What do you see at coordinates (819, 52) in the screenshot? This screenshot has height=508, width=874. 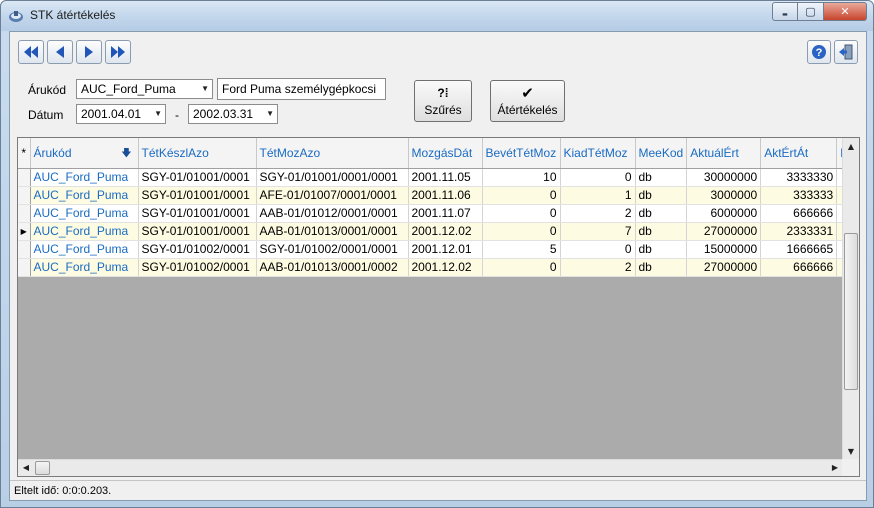 I see `help-button: ?` at bounding box center [819, 52].